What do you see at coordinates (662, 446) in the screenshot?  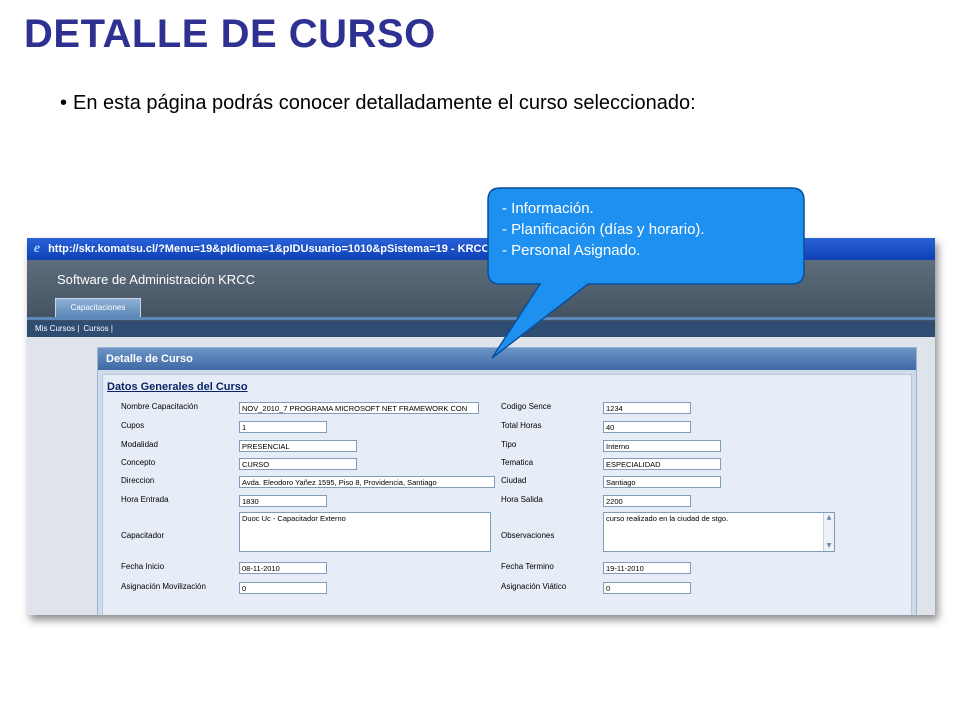 I see `field-tipo: Interno` at bounding box center [662, 446].